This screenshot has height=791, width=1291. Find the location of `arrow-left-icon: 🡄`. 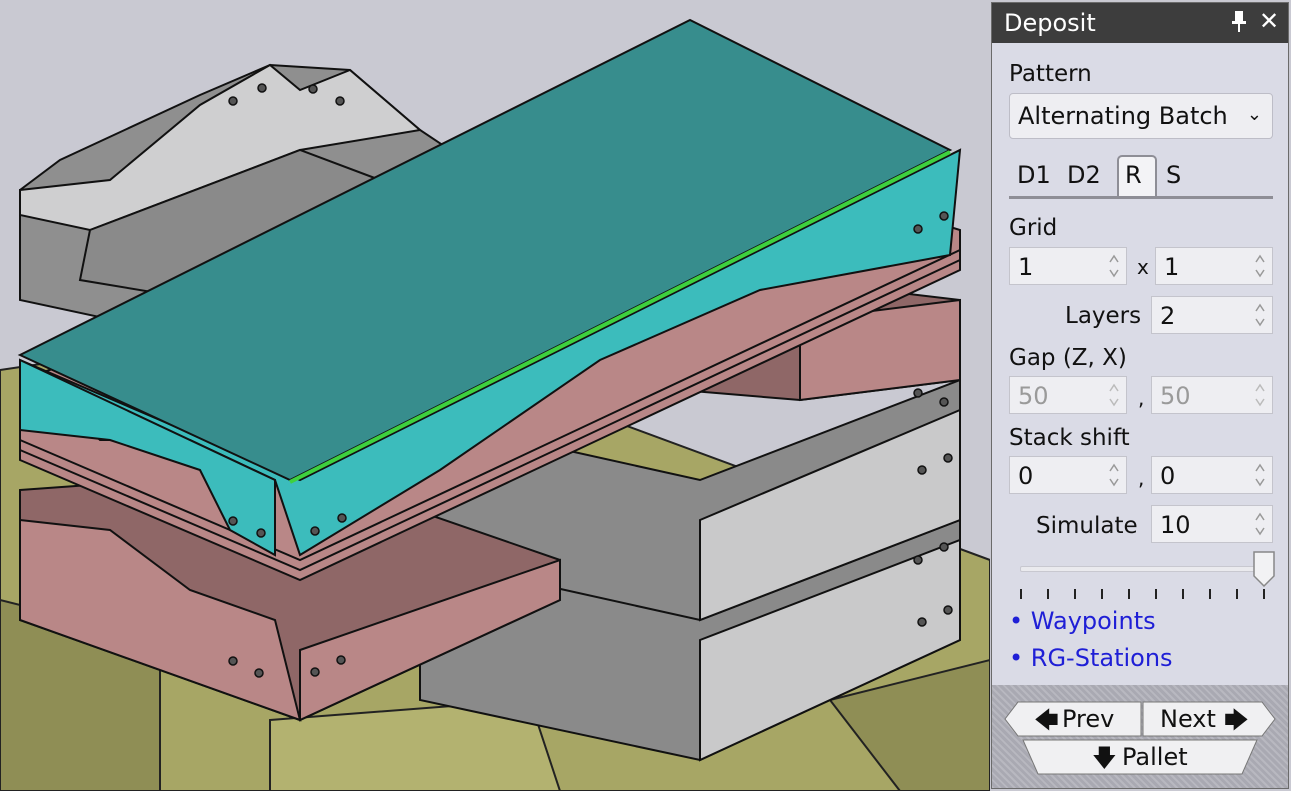

arrow-left-icon: 🡄 is located at coordinates (1046, 720).